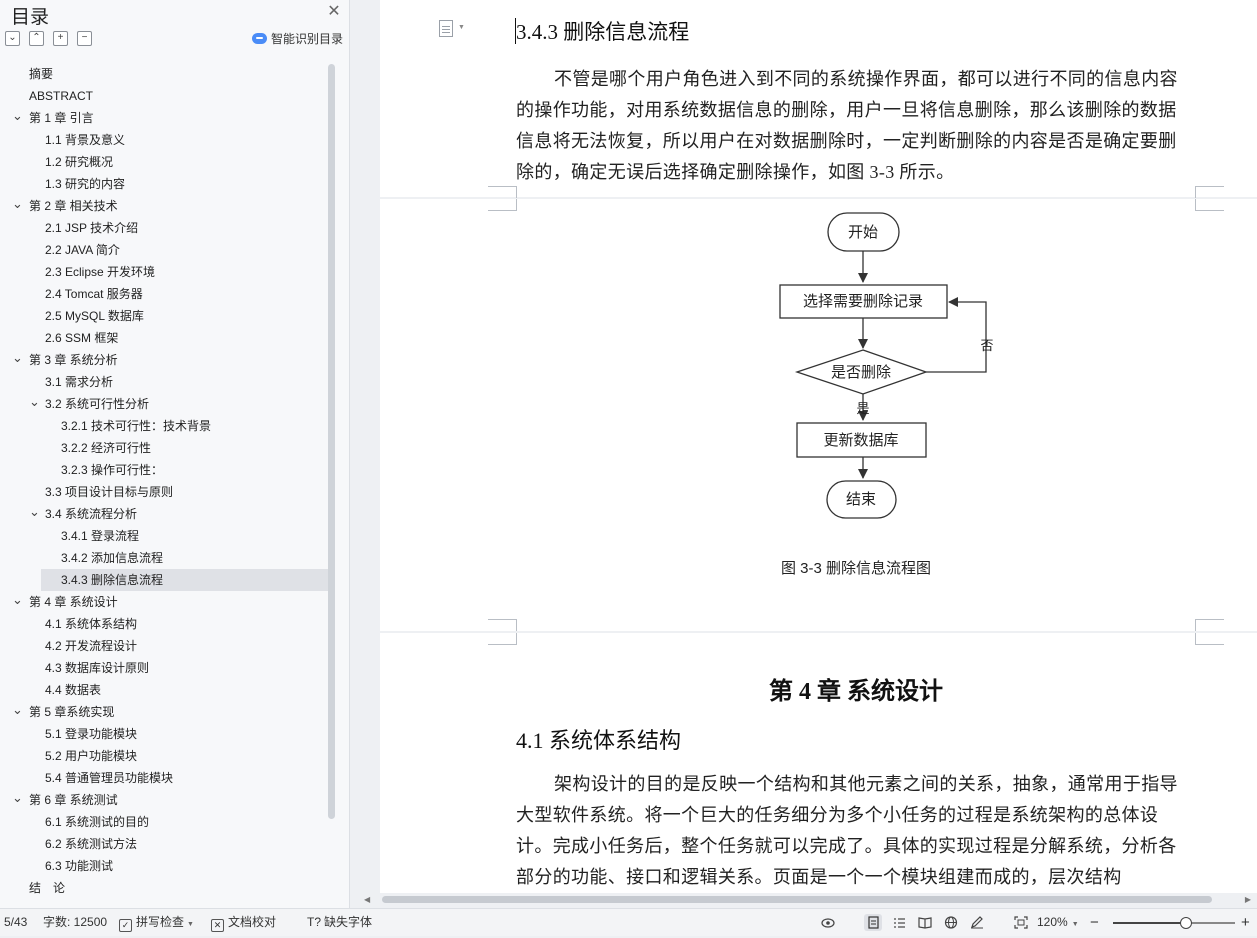 This screenshot has width=1257, height=938. What do you see at coordinates (164, 426) in the screenshot?
I see `toc-item: 3.2.1 技术可行性：技术背景` at bounding box center [164, 426].